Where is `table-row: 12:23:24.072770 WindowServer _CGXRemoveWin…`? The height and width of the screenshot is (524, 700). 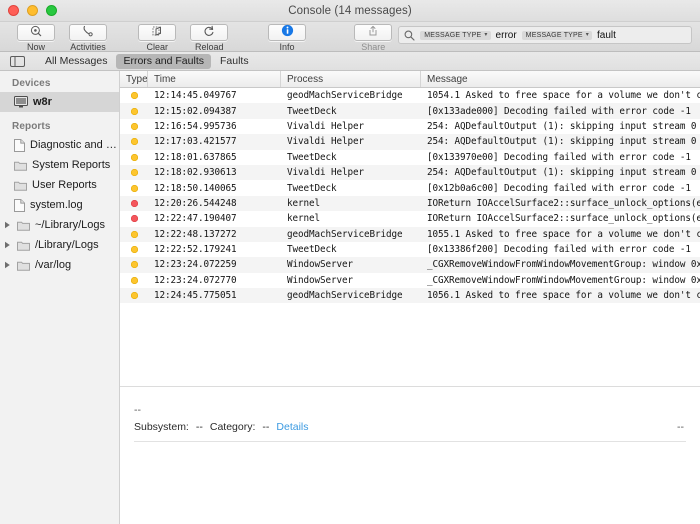 table-row: 12:23:24.072770 WindowServer _CGXRemoveWin… is located at coordinates (410, 280).